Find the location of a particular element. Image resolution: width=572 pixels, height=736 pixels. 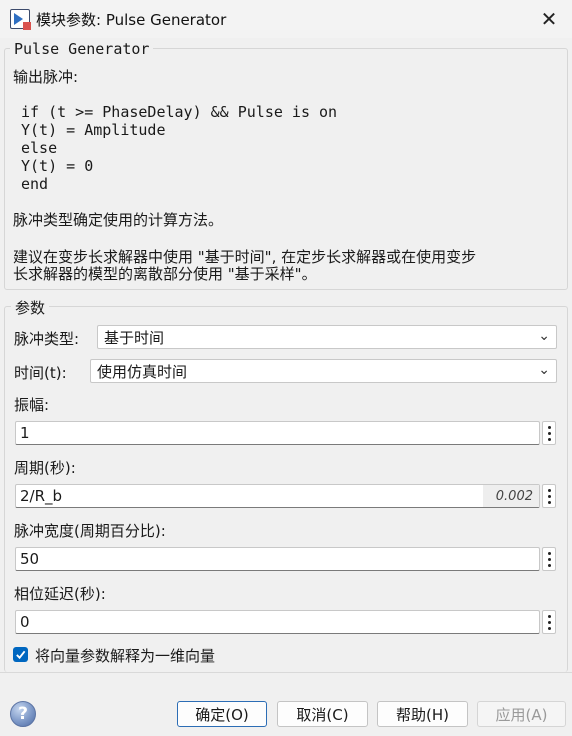

code-line: Y(t) = 0 is located at coordinates (57, 166).